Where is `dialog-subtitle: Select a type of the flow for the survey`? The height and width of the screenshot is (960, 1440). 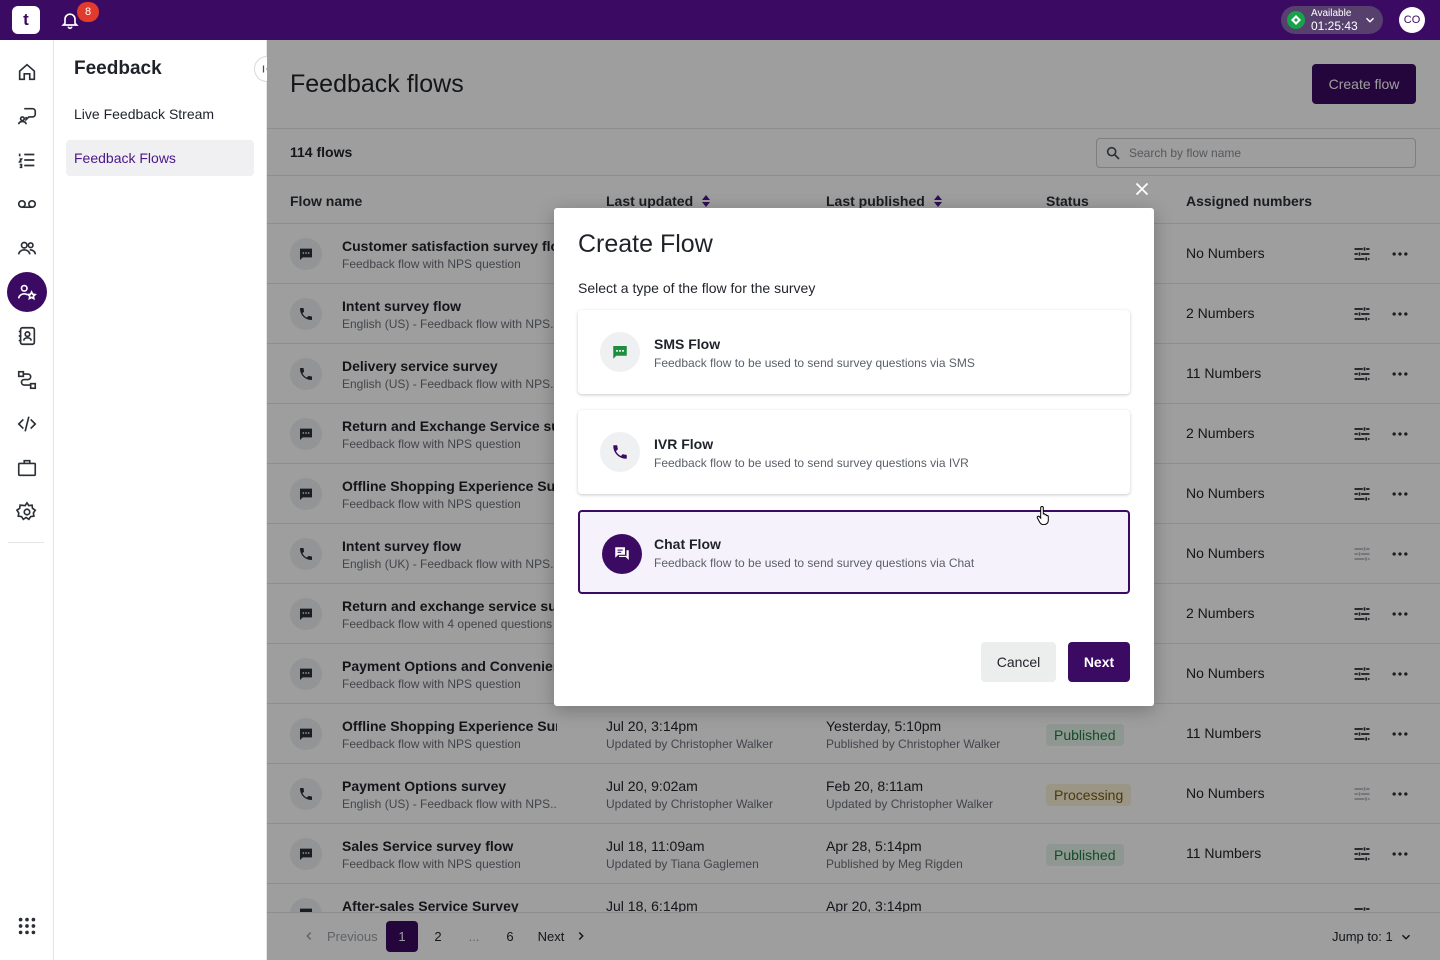 dialog-subtitle: Select a type of the flow for the survey is located at coordinates (697, 288).